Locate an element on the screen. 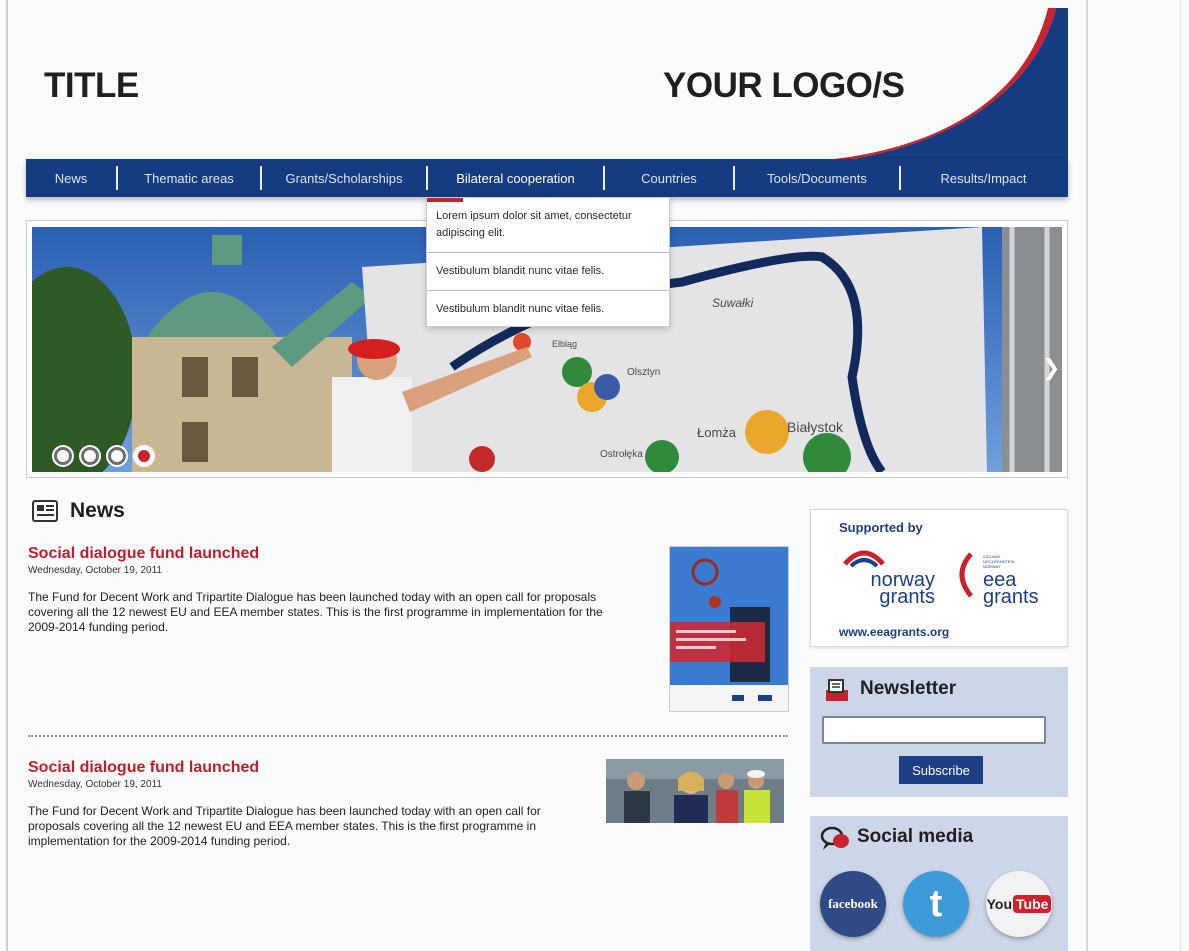  news-heading-text: News is located at coordinates (97, 510).